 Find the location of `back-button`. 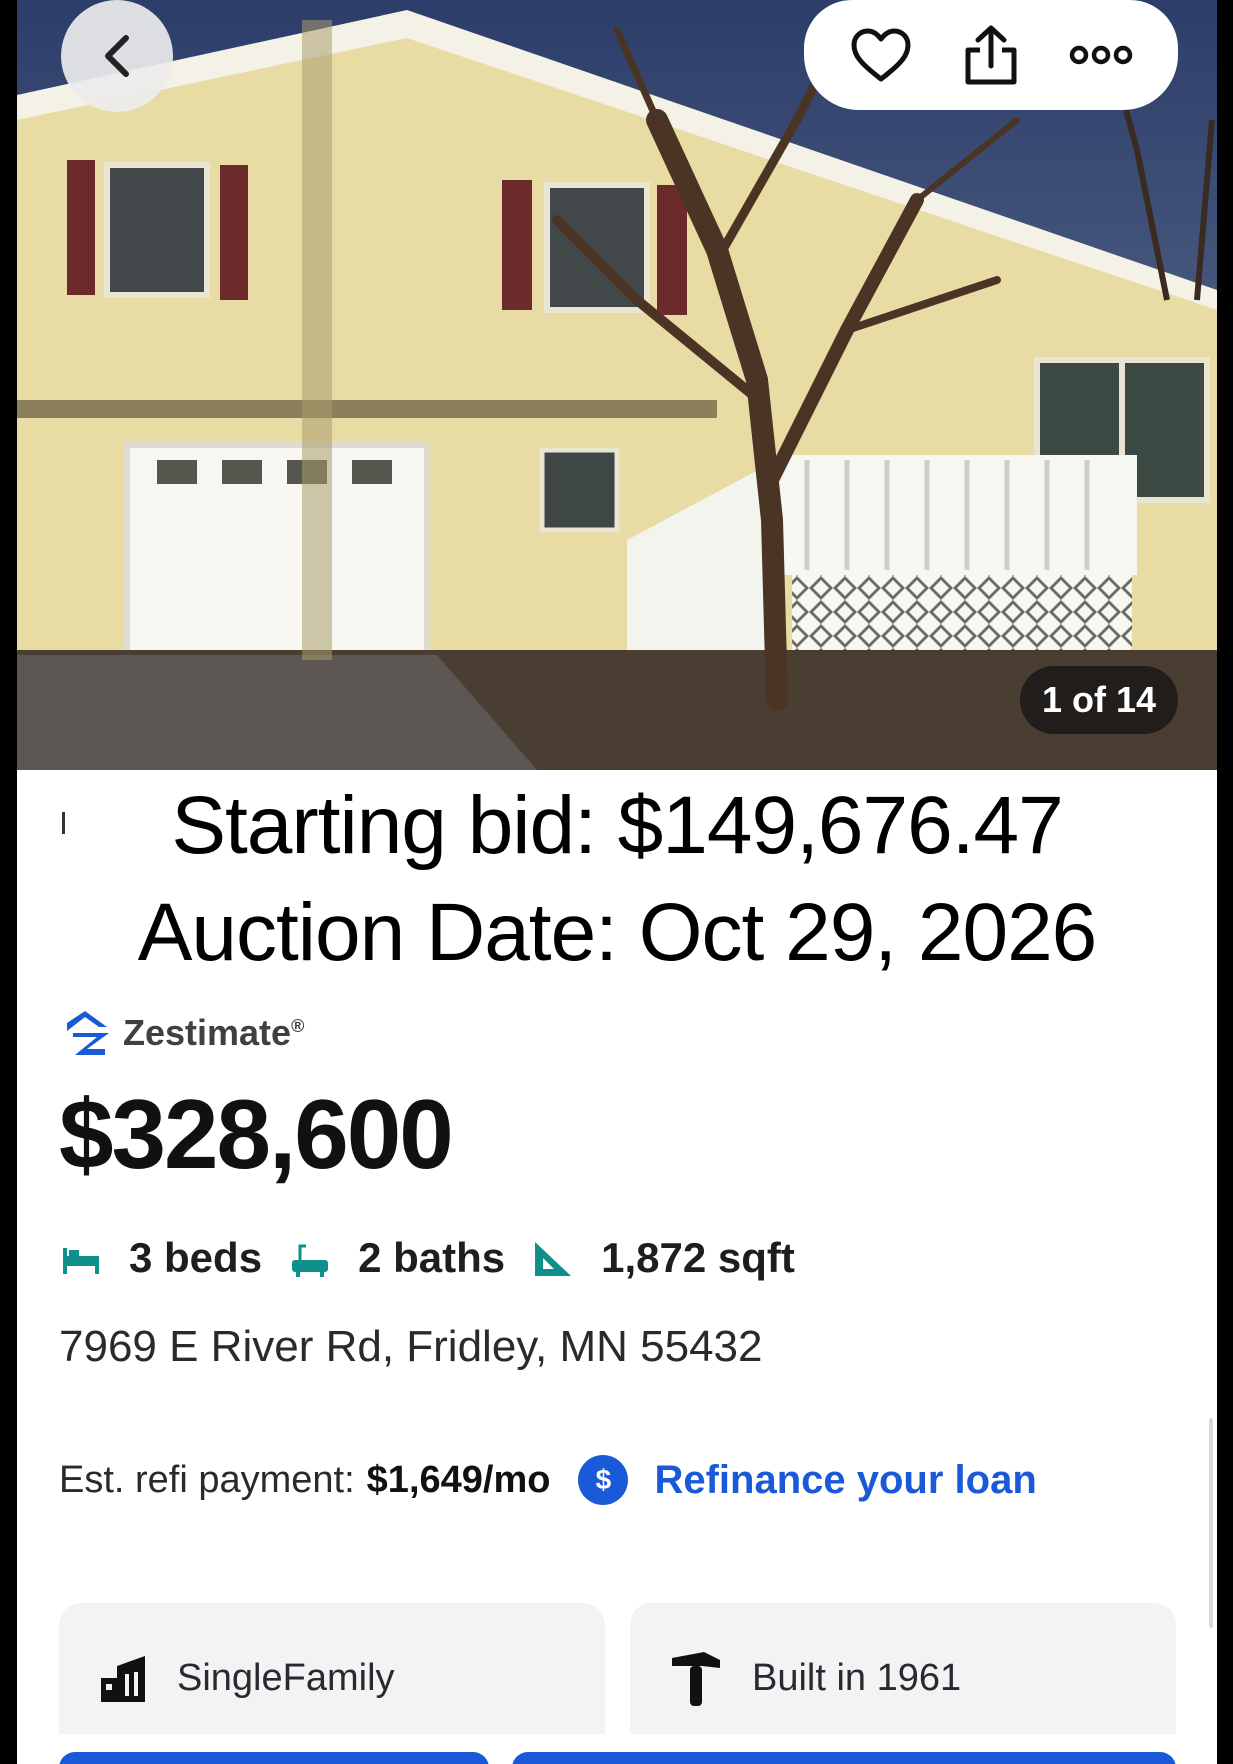

back-button is located at coordinates (117, 56).